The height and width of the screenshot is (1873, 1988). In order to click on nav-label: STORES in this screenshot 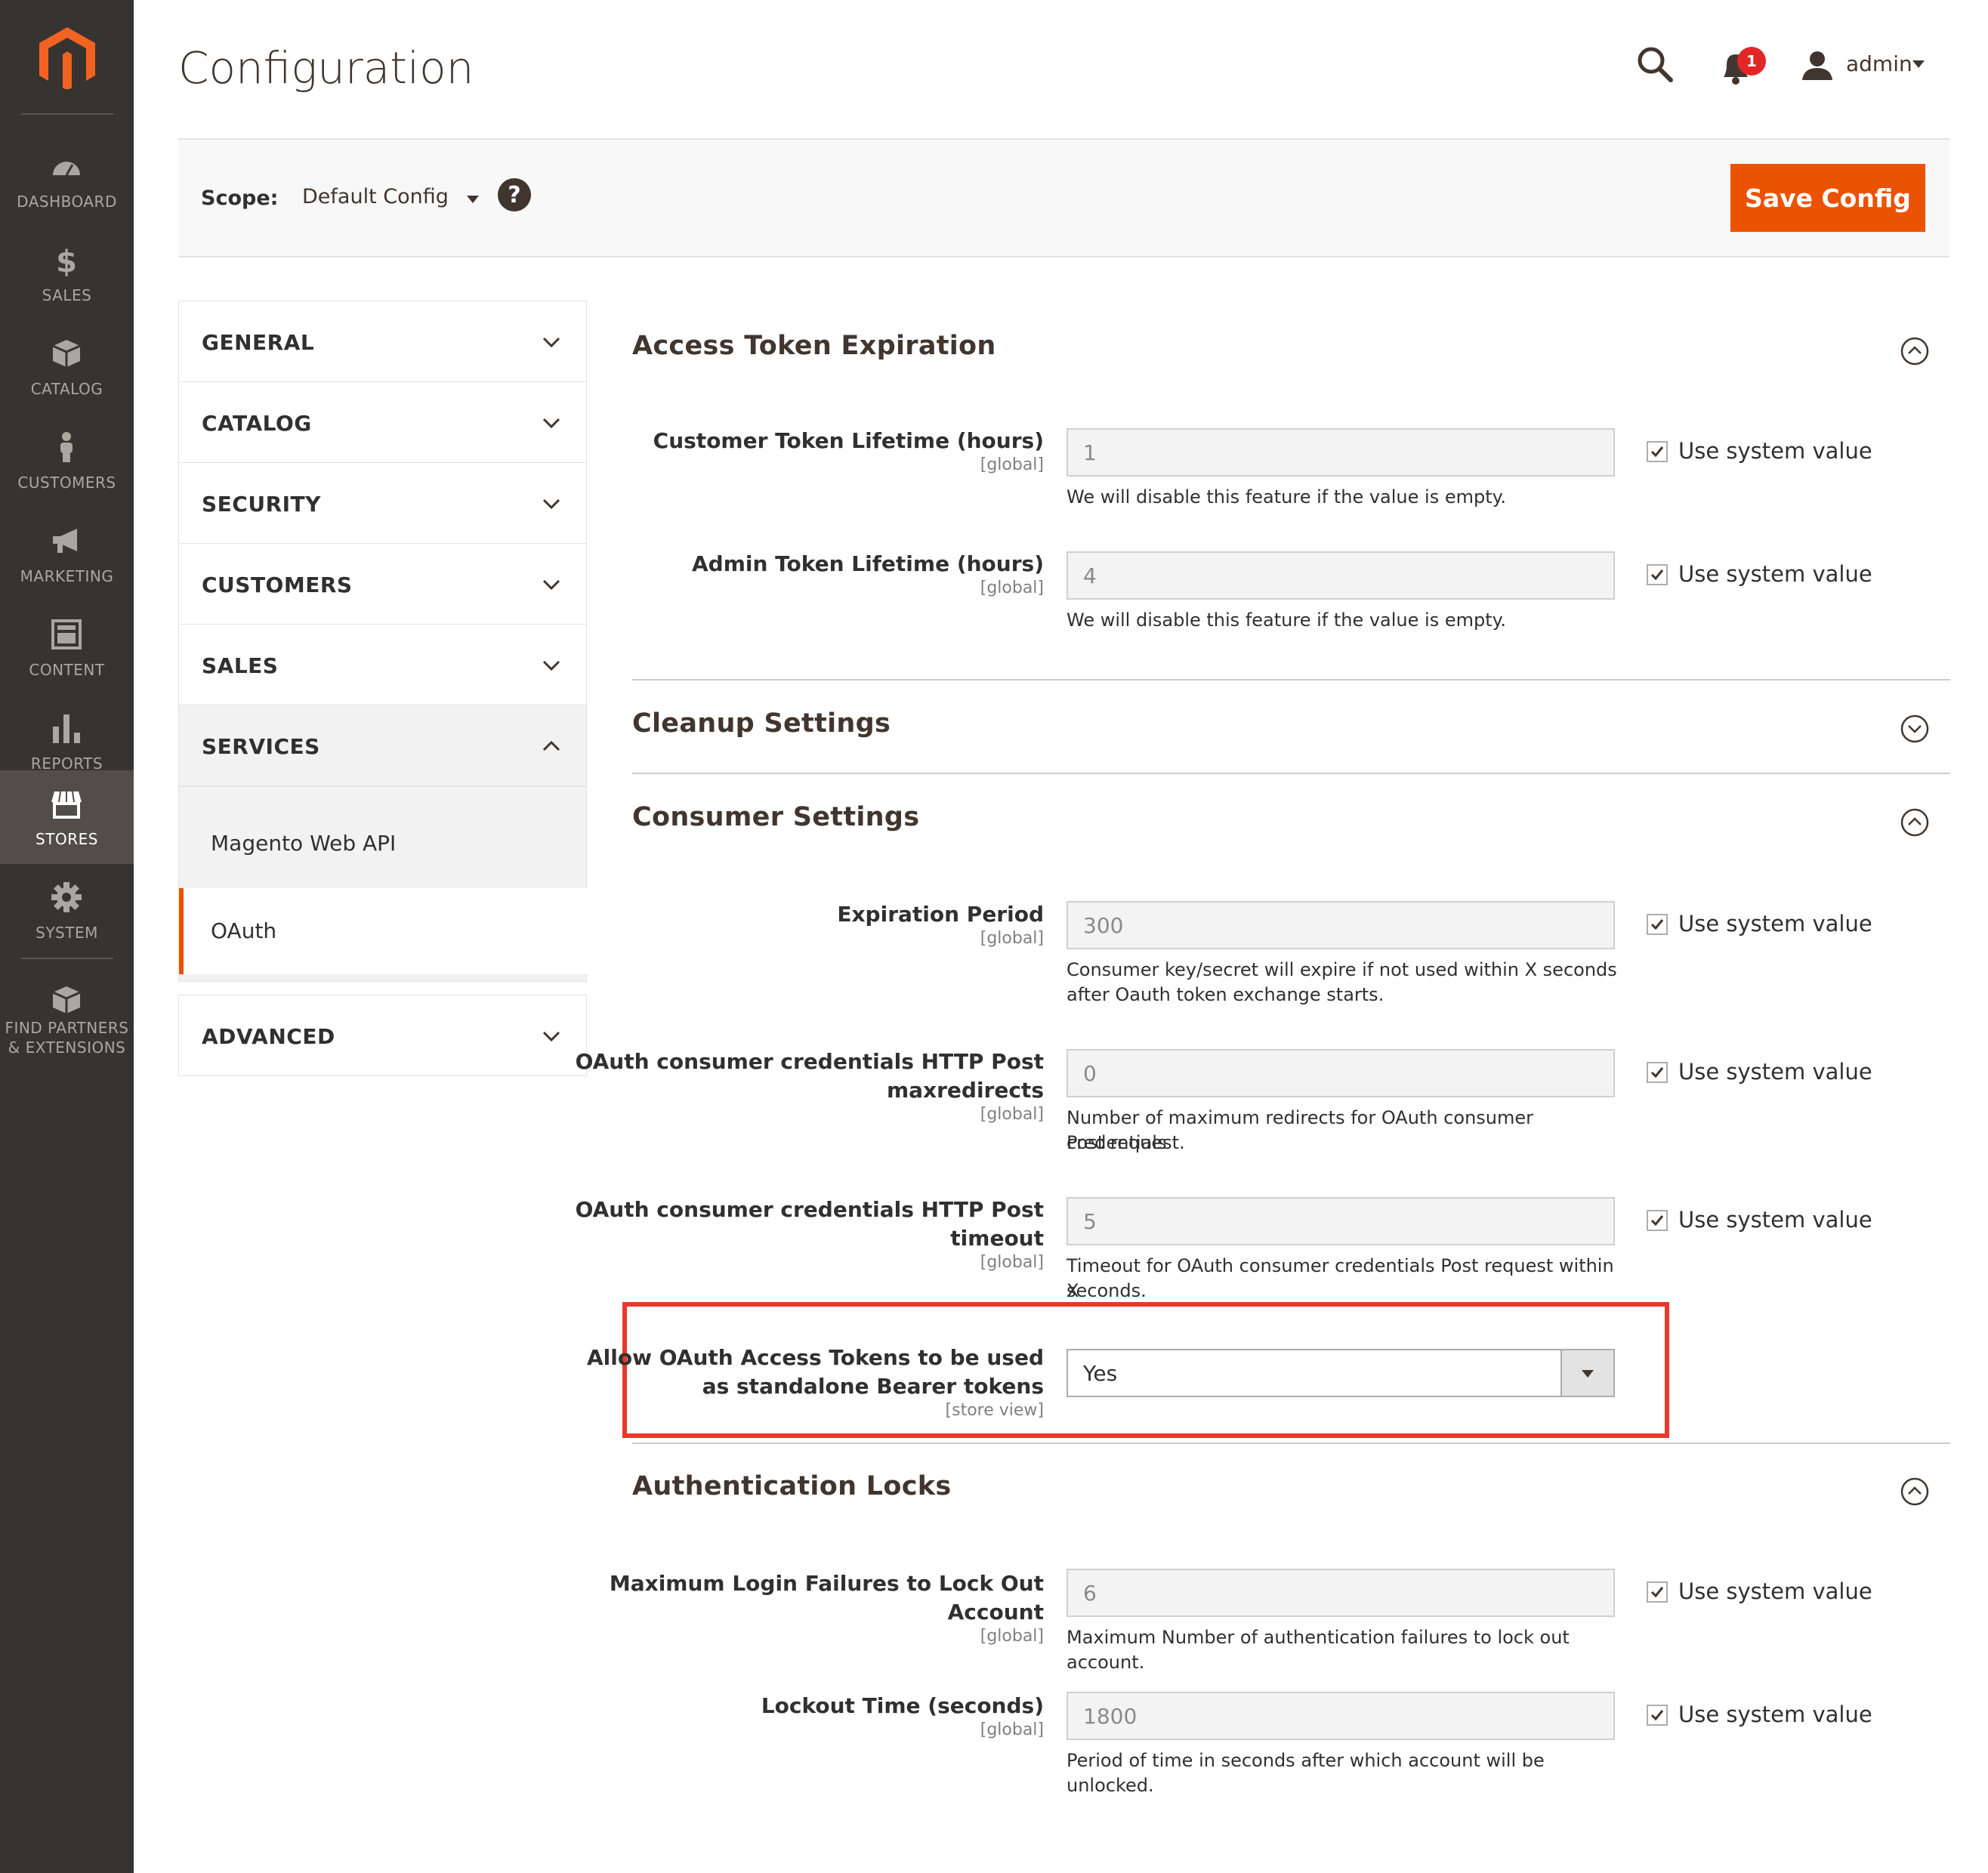, I will do `click(67, 839)`.